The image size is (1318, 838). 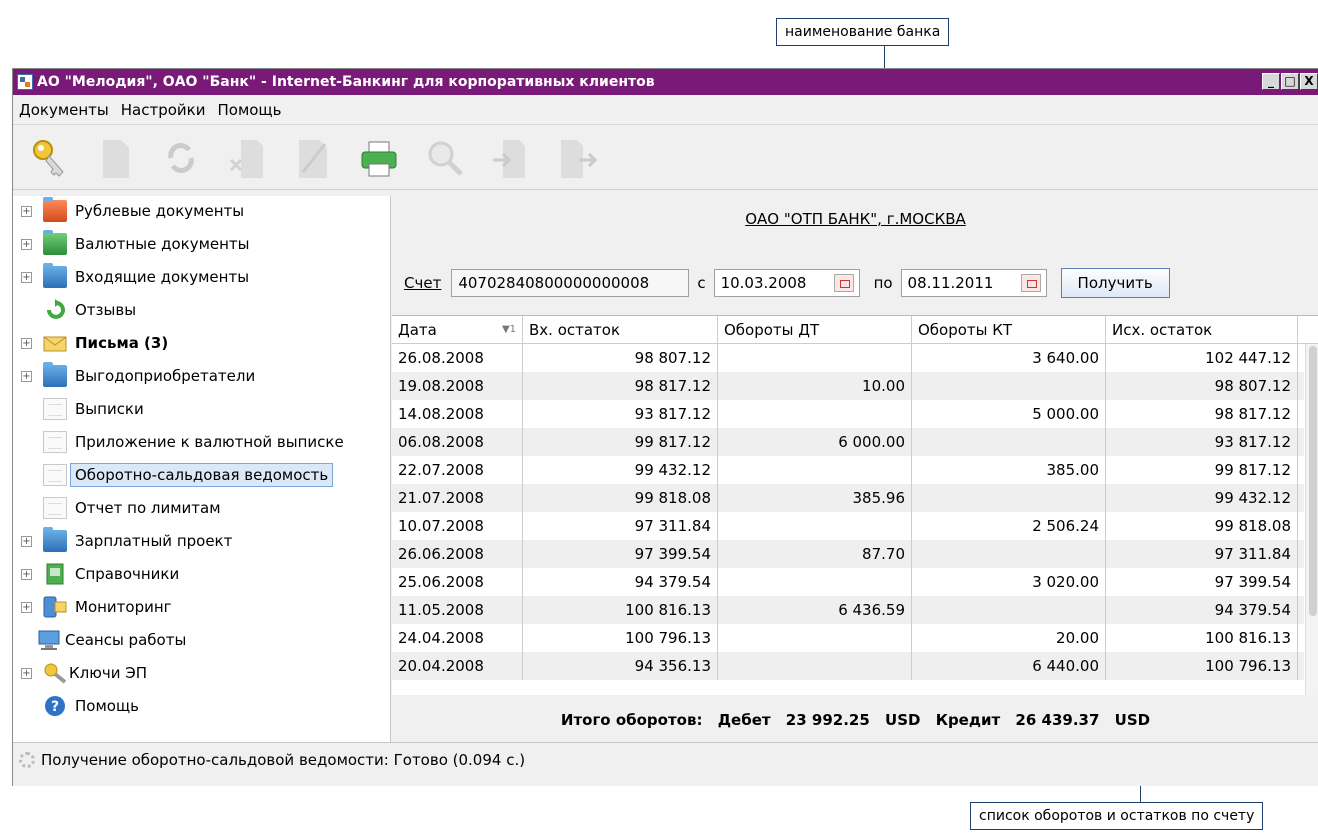 I want to click on mail-icon, so click(x=55, y=343).